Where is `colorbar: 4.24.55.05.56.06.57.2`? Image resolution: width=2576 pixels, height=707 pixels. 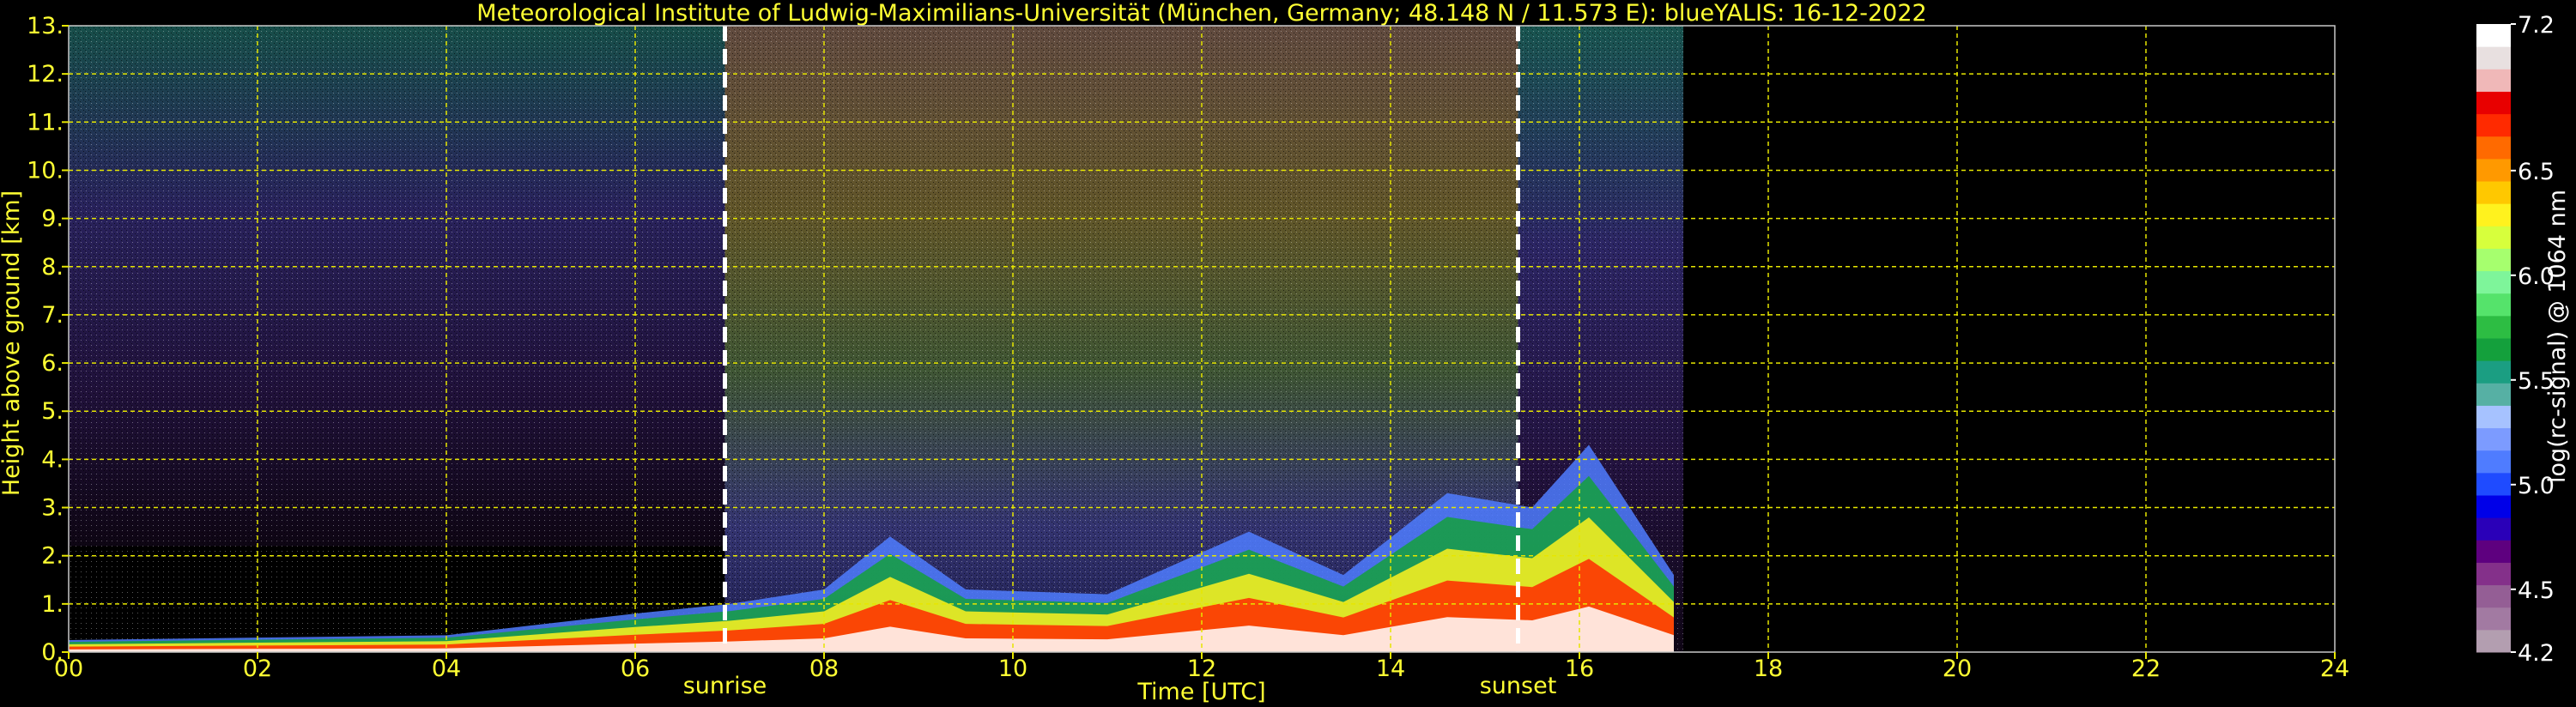 colorbar: 4.24.55.05.56.06.57.2 is located at coordinates (2515, 339).